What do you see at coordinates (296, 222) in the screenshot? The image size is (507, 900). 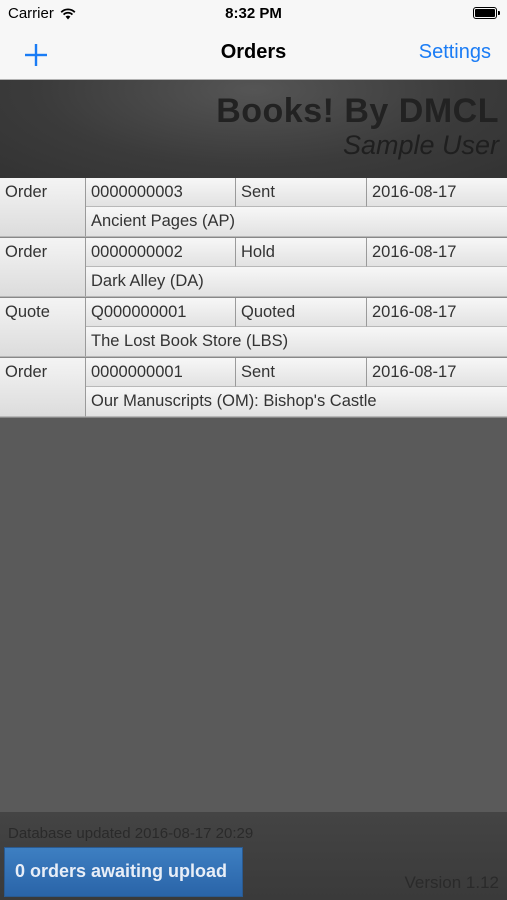 I see `order-vendor: Ancient Pages (AP)` at bounding box center [296, 222].